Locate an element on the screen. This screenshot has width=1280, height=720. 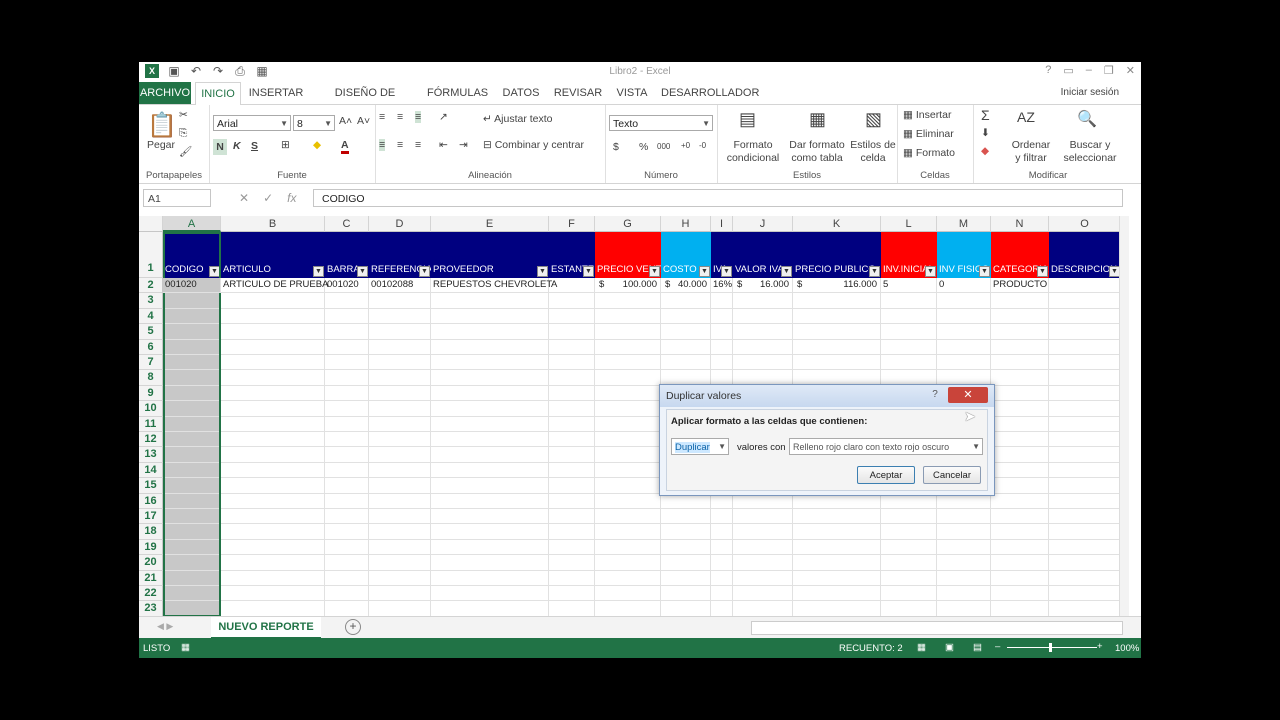
autosum-icon: Σ is located at coordinates (985, 115).